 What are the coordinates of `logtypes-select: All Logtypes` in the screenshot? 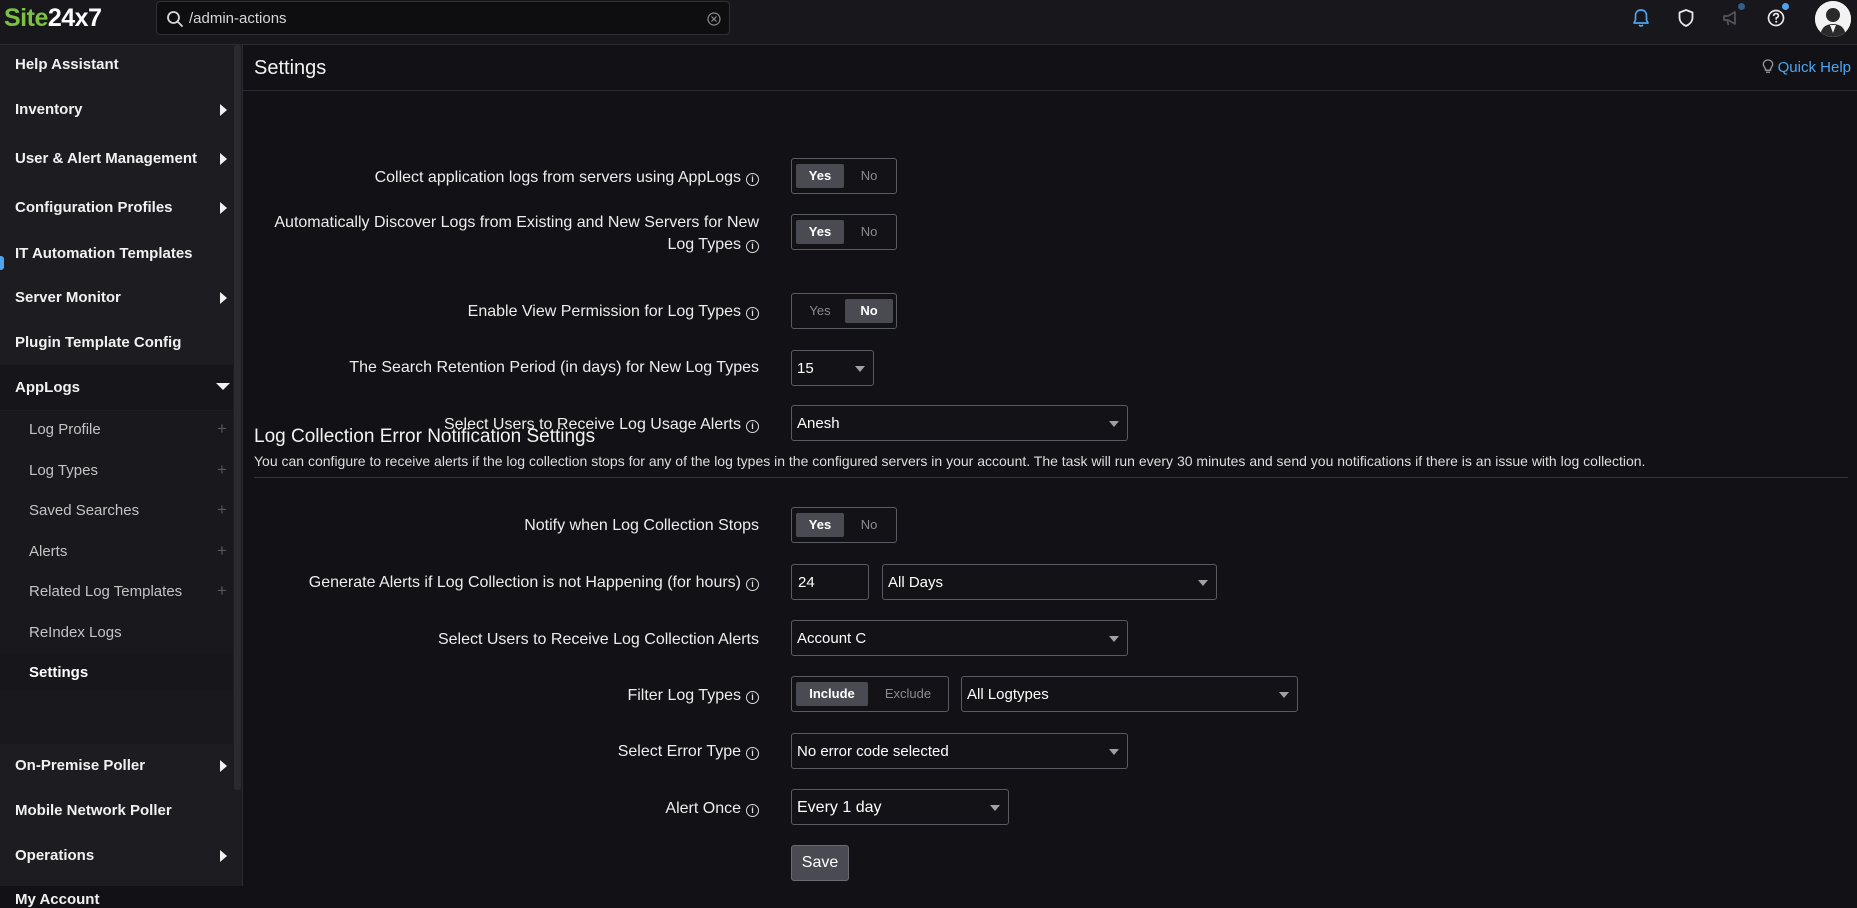 It's located at (1129, 694).